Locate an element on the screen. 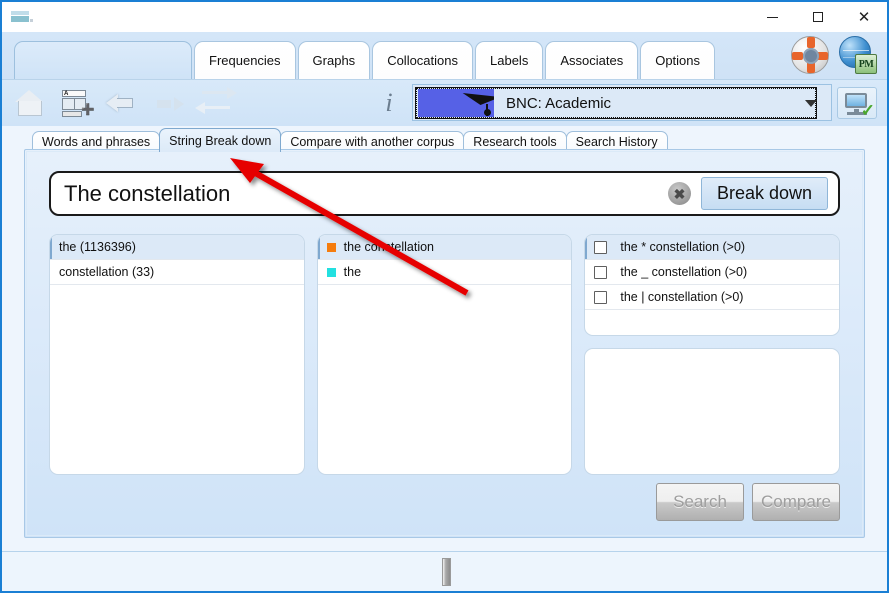 Image resolution: width=889 pixels, height=593 pixels. corpus-label: BNC: Academic is located at coordinates (559, 103).